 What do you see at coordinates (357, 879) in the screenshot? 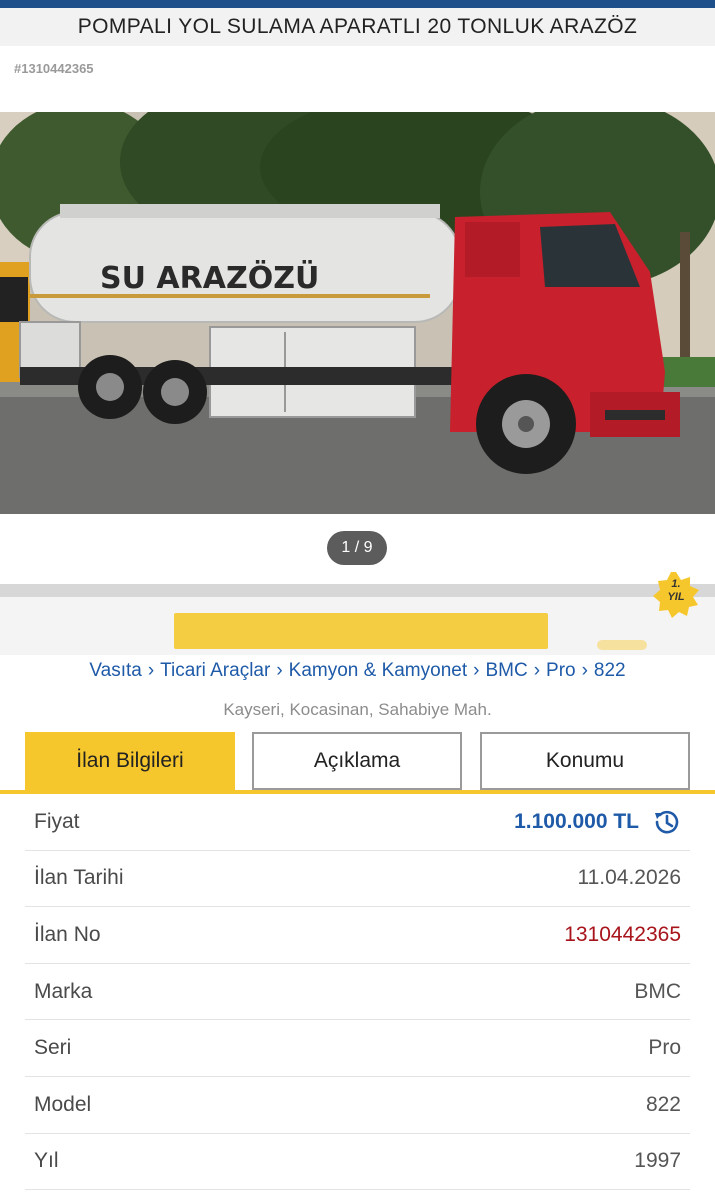
I see `info-row-date: İlan Tarihi 11.04.2026` at bounding box center [357, 879].